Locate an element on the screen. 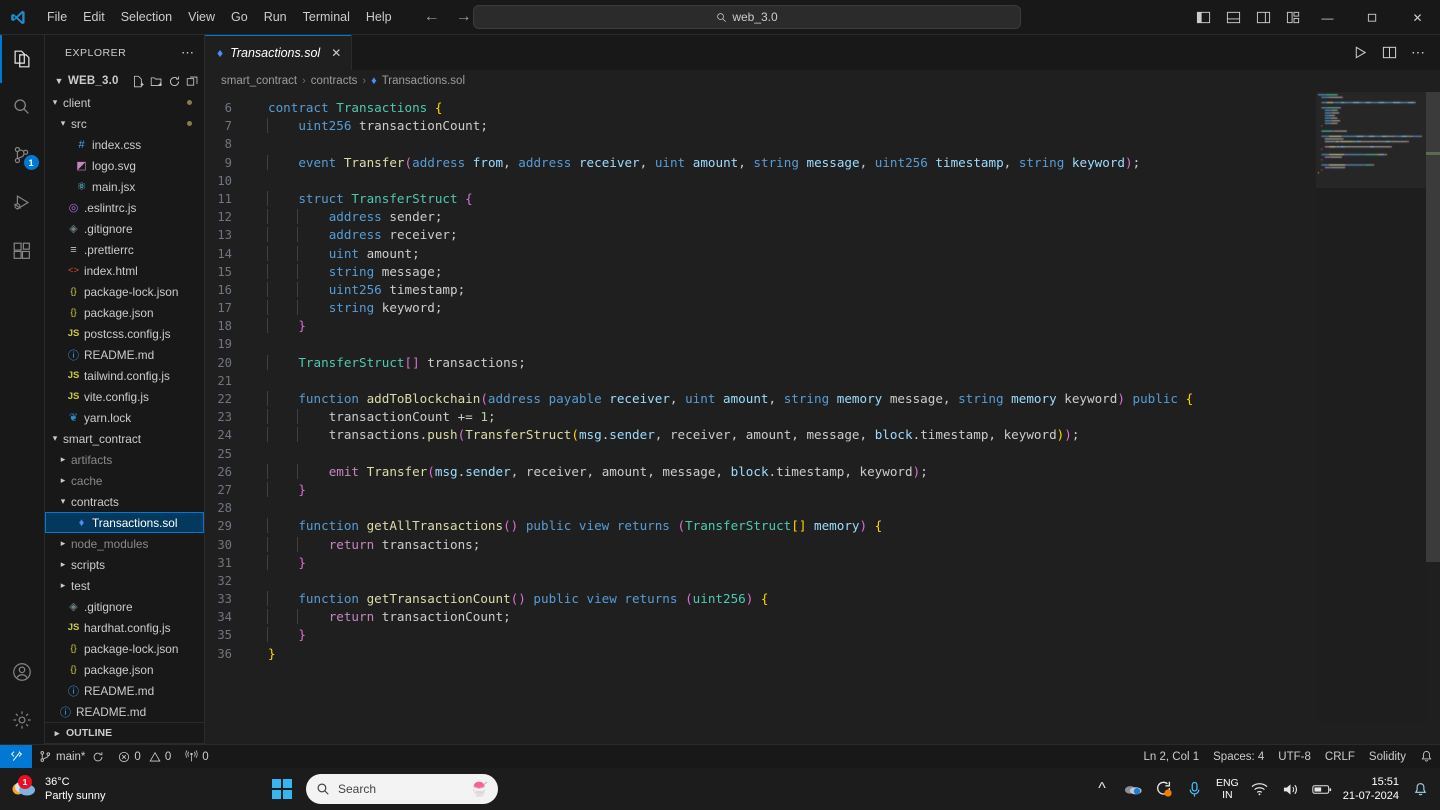 Image resolution: width=1440 pixels, height=810 pixels. tree-item-cache: ▸ cache is located at coordinates (124, 480).